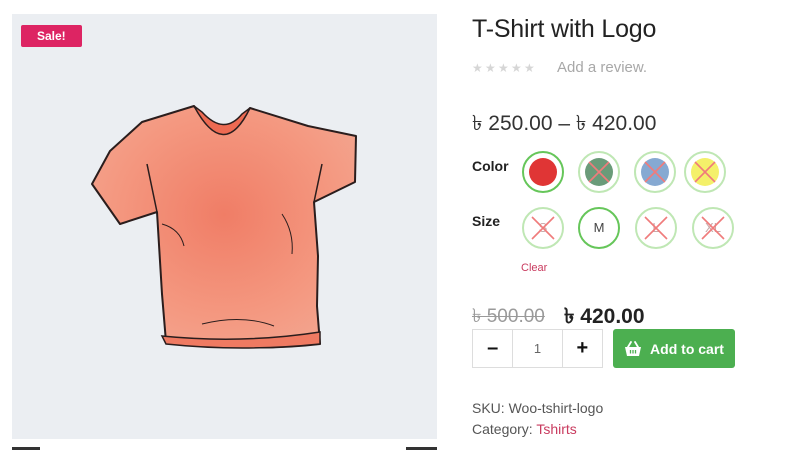 The image size is (812, 450). I want to click on clear-selection-link: Clear, so click(534, 268).